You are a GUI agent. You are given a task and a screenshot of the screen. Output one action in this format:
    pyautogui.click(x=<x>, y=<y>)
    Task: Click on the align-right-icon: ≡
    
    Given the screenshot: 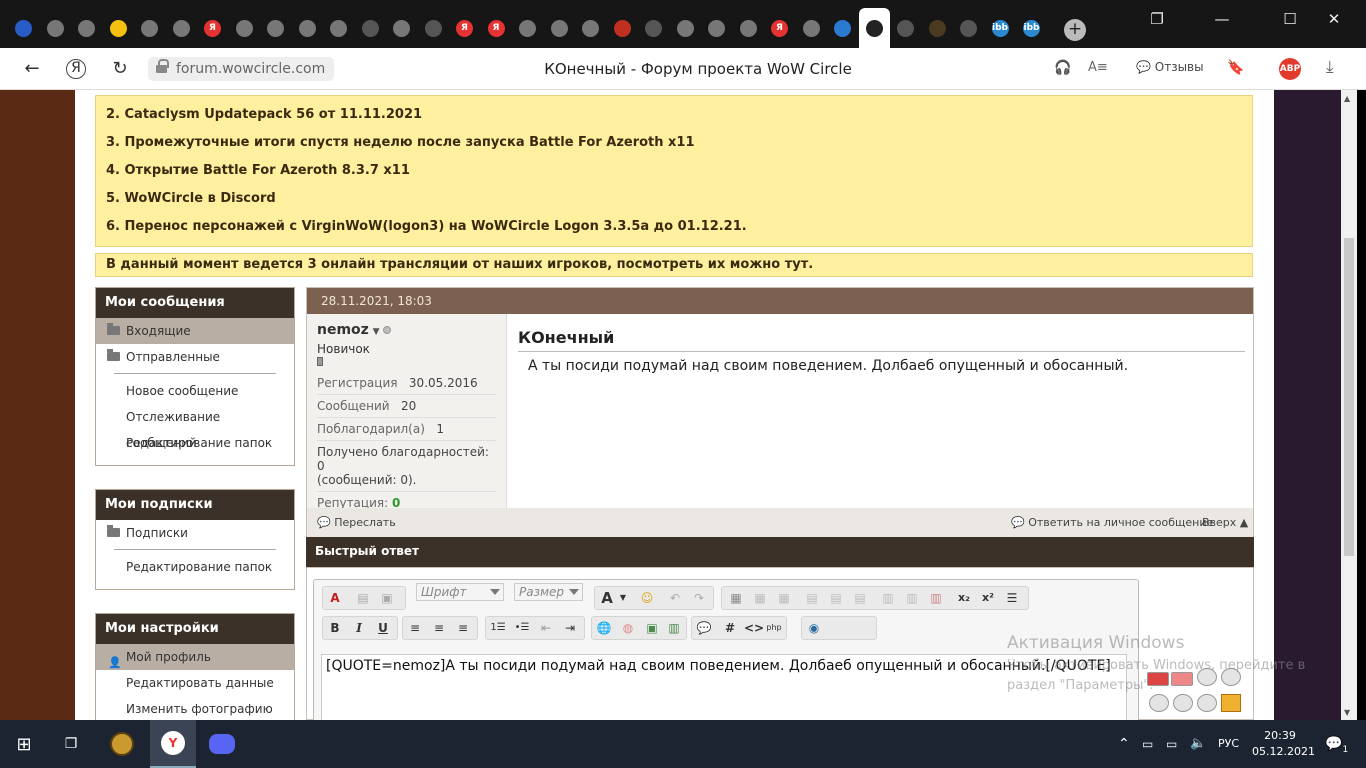 What is the action you would take?
    pyautogui.click(x=463, y=628)
    